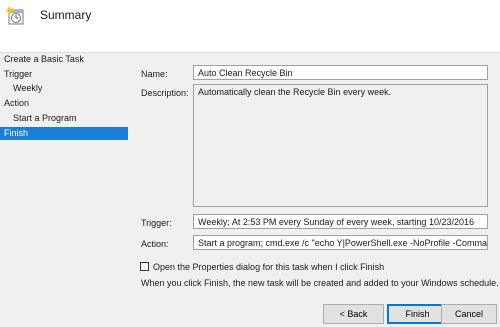 Image resolution: width=500 pixels, height=327 pixels. What do you see at coordinates (165, 93) in the screenshot?
I see `description-label: Description:` at bounding box center [165, 93].